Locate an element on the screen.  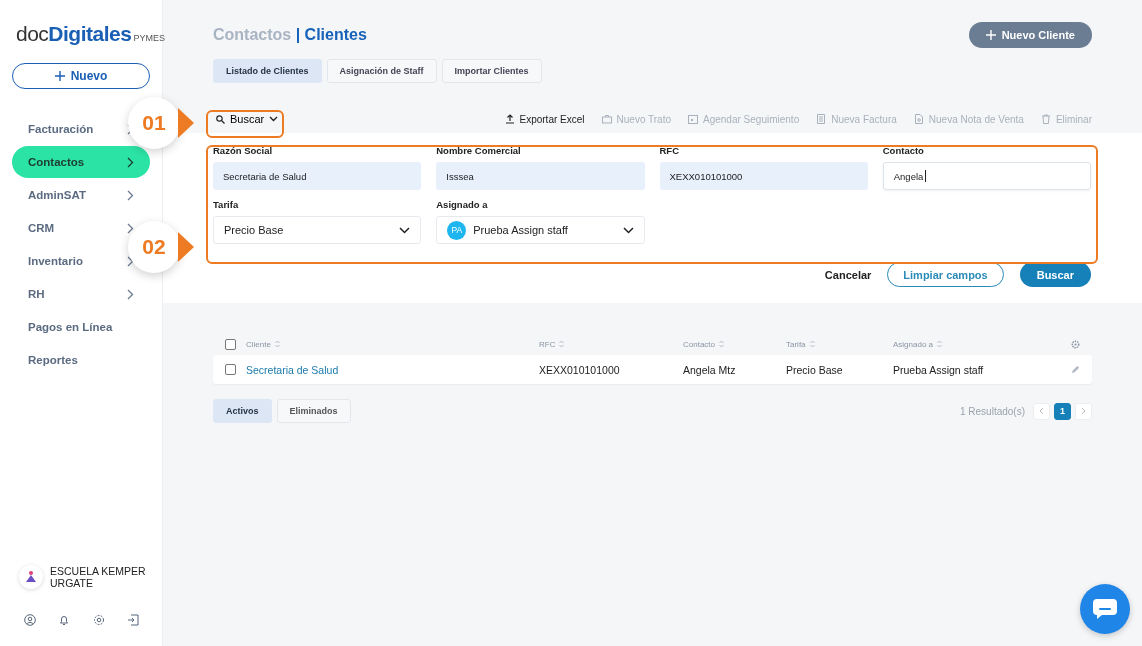
field-label: Contacto is located at coordinates (903, 150).